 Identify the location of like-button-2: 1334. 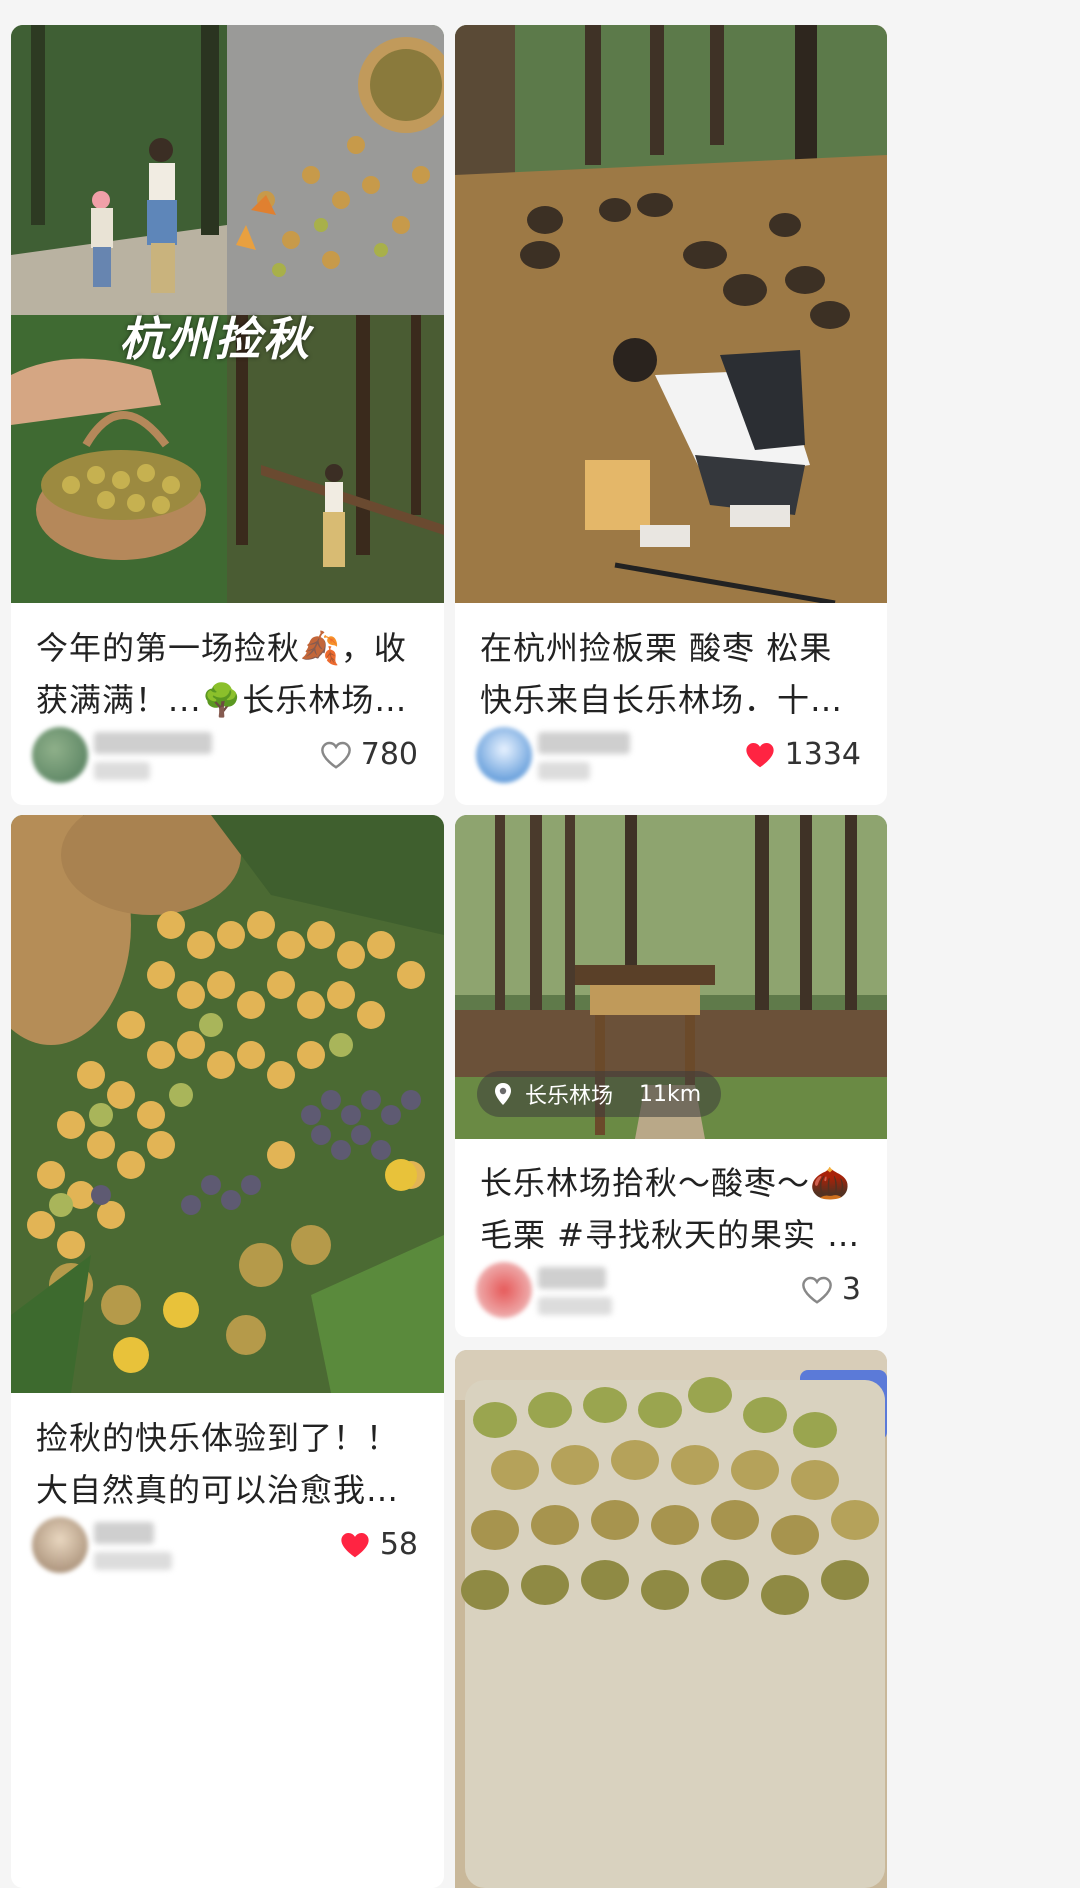
(802, 754).